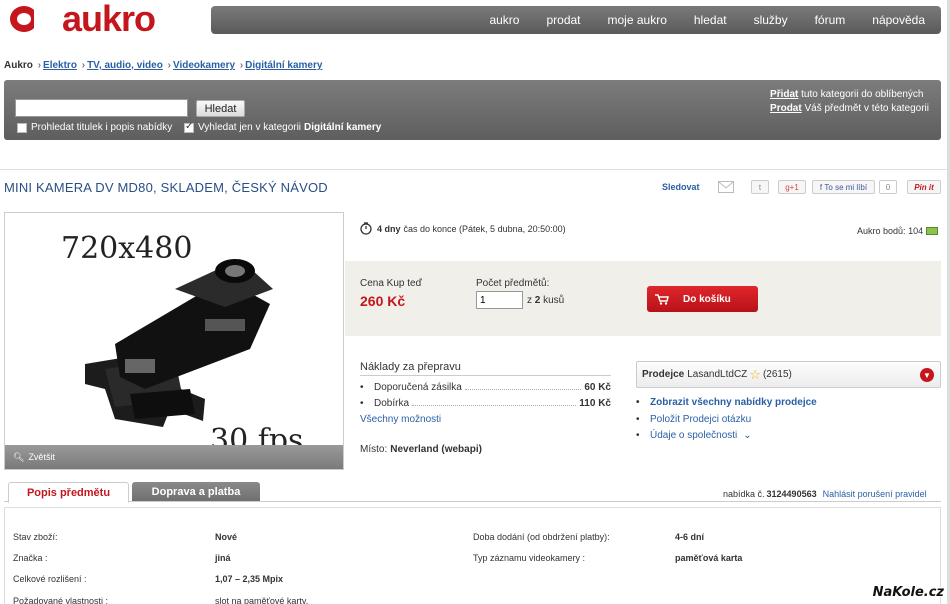 This screenshot has height=604, width=950. Describe the element at coordinates (529, 300) in the screenshot. I see `quantity-of: z` at that location.